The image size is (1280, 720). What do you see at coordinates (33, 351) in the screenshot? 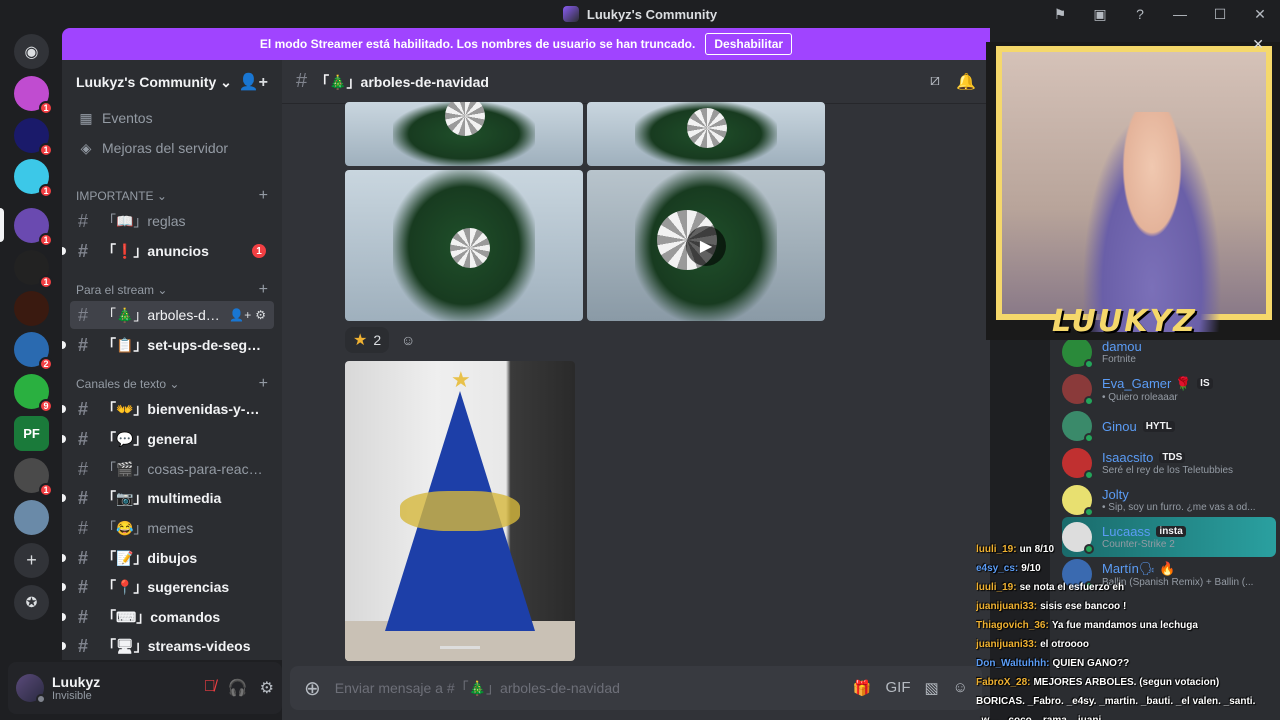
I see `server-icon-6: 2` at bounding box center [33, 351].